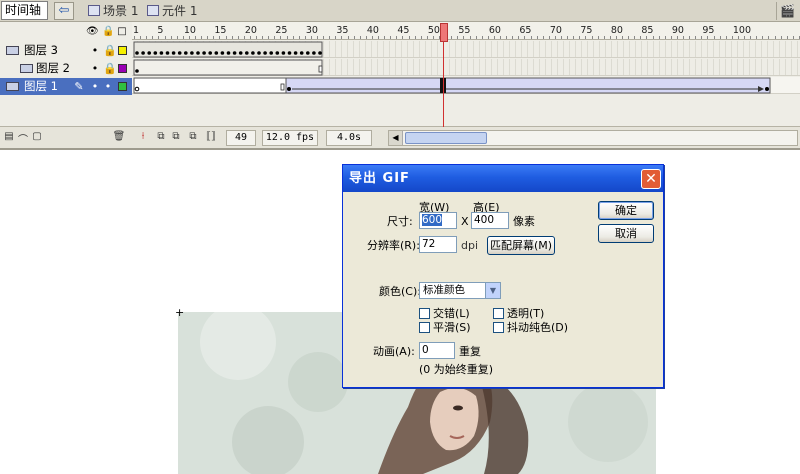 This screenshot has width=800, height=474. Describe the element at coordinates (456, 369) in the screenshot. I see `repeat-hint: (0 为始终重复)` at that location.